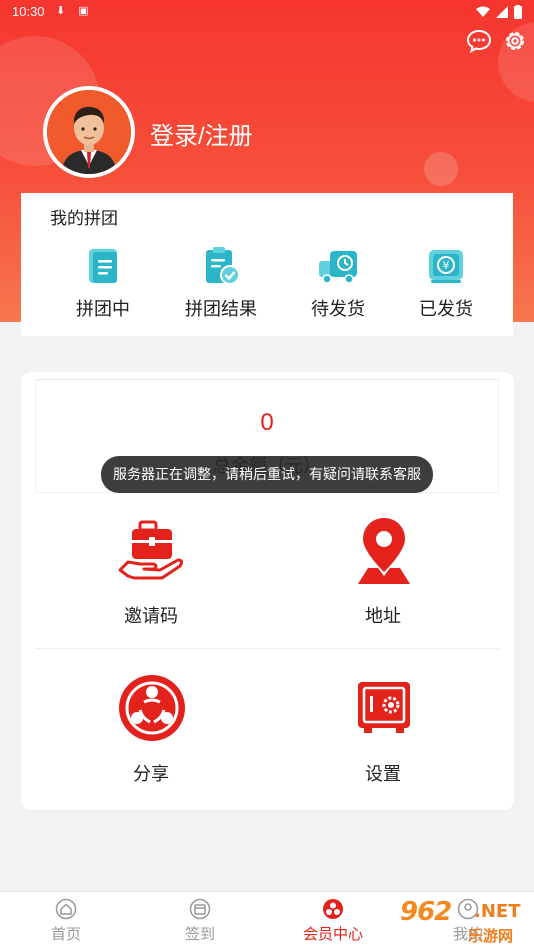 This screenshot has width=534, height=949. What do you see at coordinates (84, 218) in the screenshot?
I see `group-title: 我的拼团` at bounding box center [84, 218].